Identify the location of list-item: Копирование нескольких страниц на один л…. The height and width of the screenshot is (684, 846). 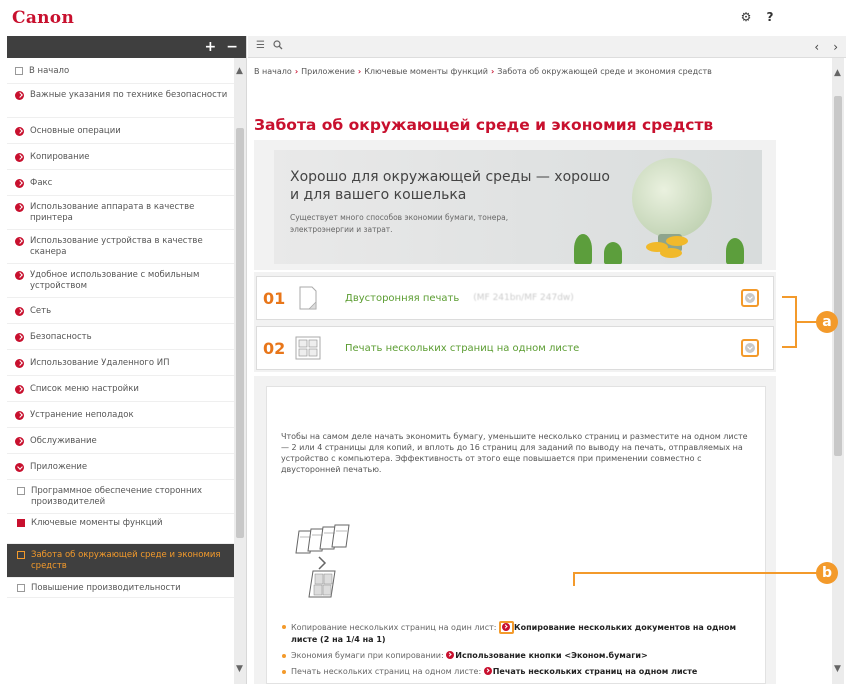
(516, 633).